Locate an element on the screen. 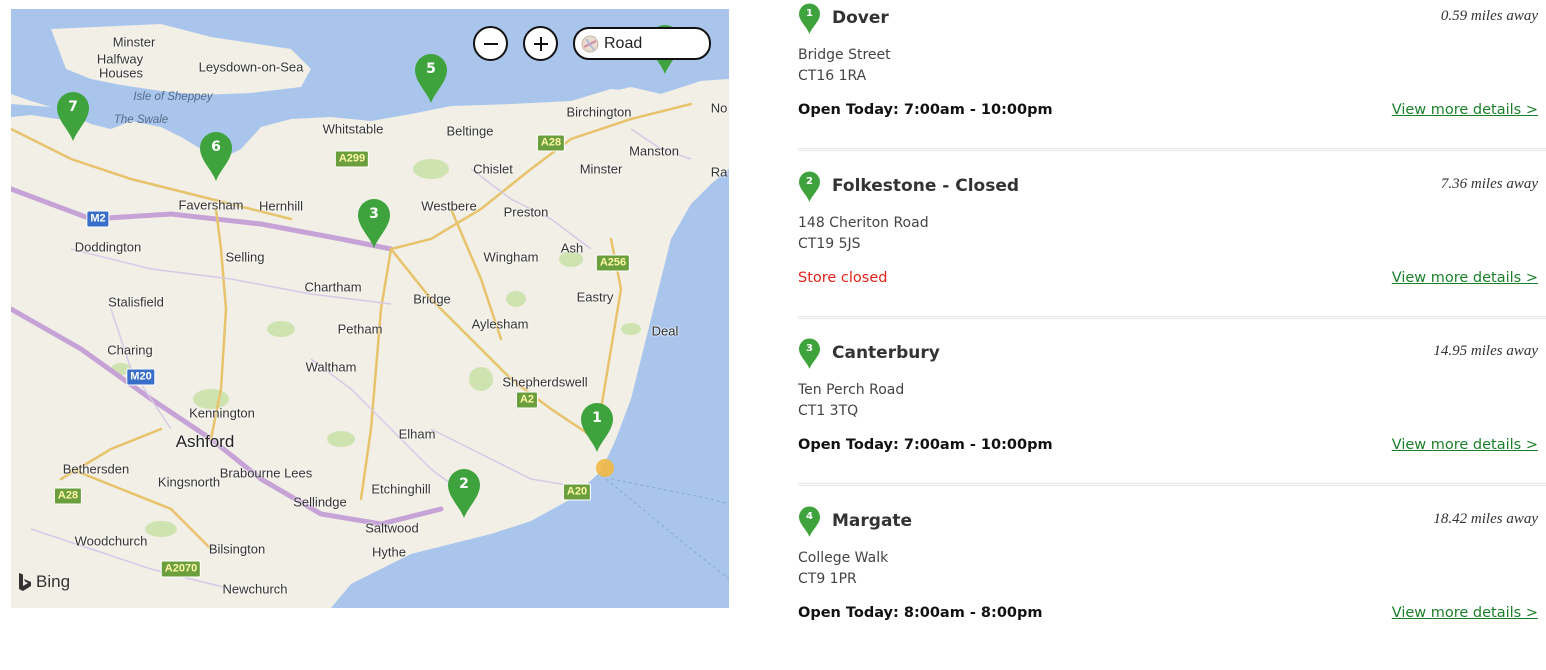 This screenshot has height=670, width=1546. map-pin-3: 3 is located at coordinates (374, 223).